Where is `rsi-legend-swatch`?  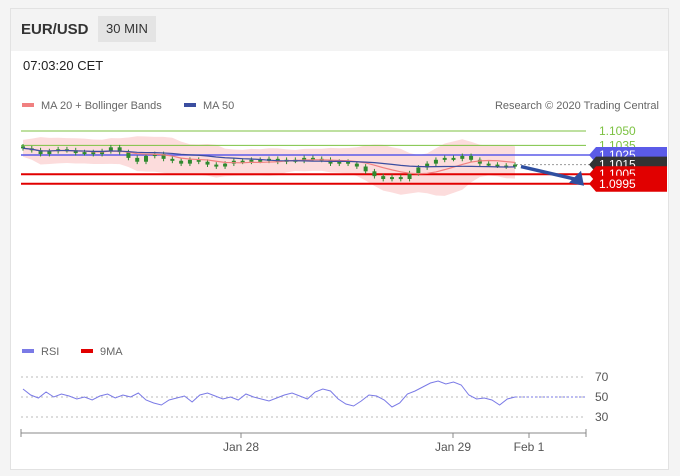 rsi-legend-swatch is located at coordinates (28, 351).